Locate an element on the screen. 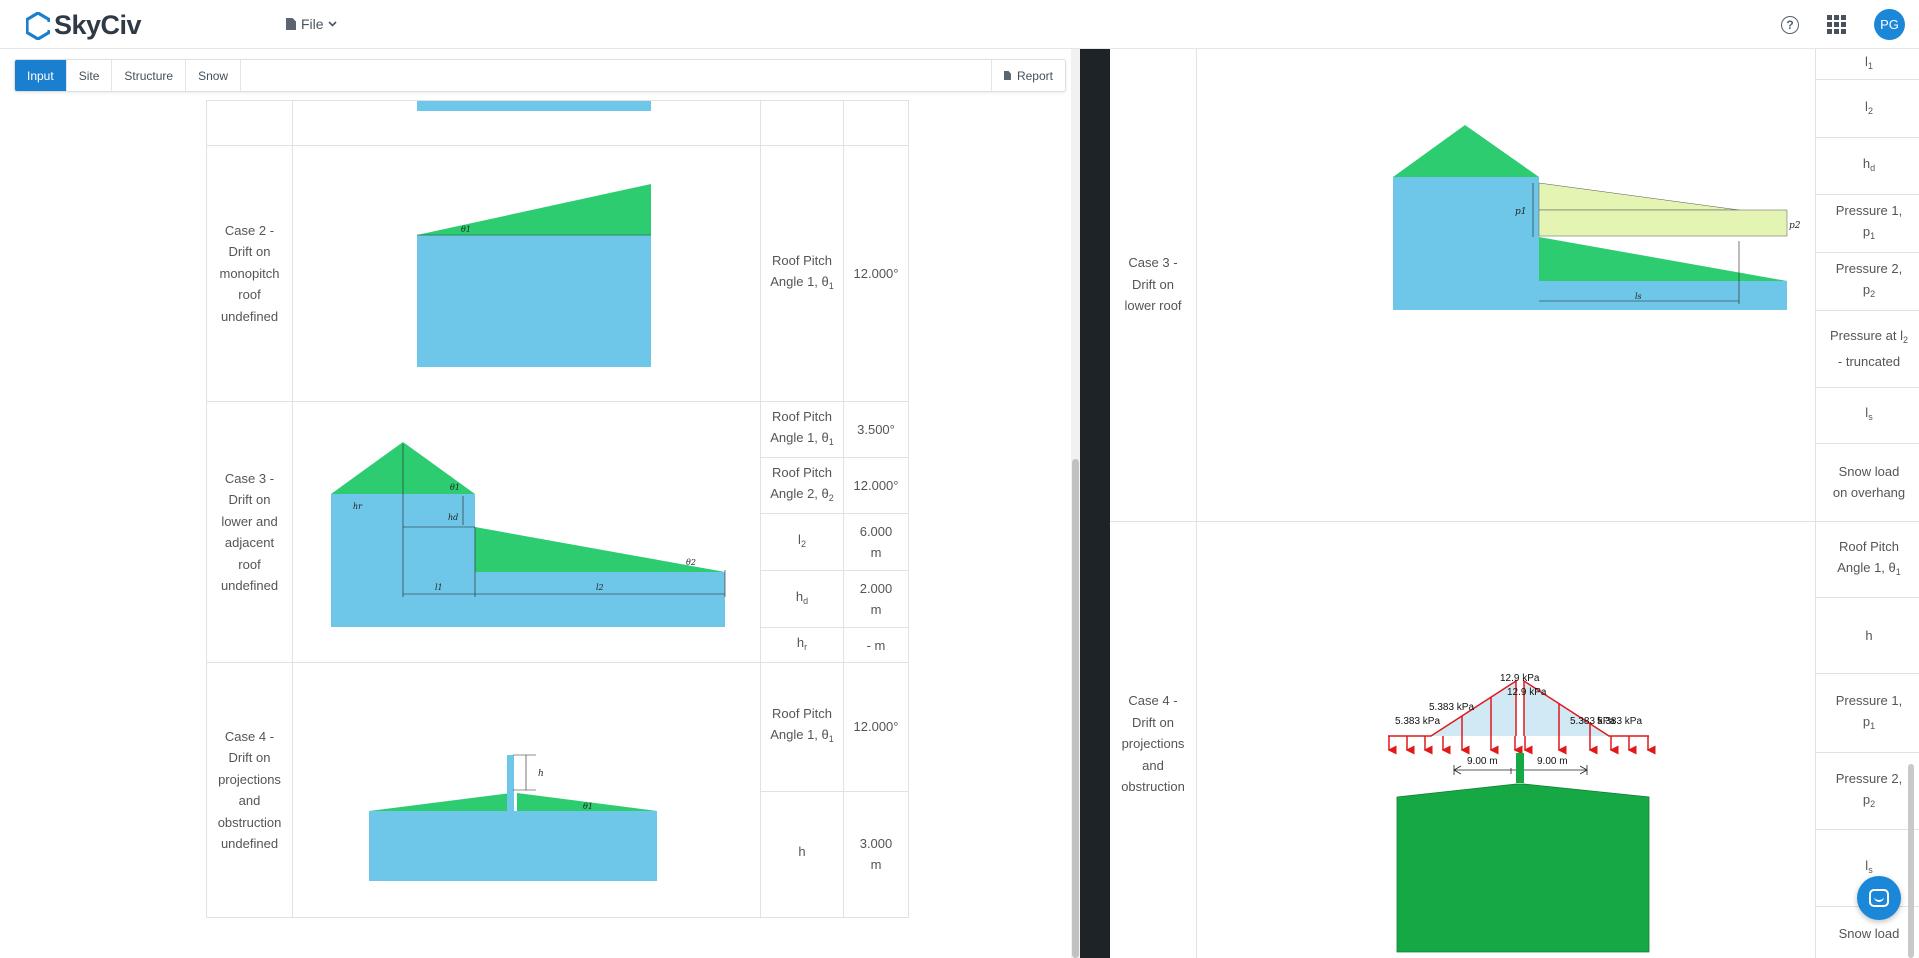  svg-text: hd is located at coordinates (453, 517).